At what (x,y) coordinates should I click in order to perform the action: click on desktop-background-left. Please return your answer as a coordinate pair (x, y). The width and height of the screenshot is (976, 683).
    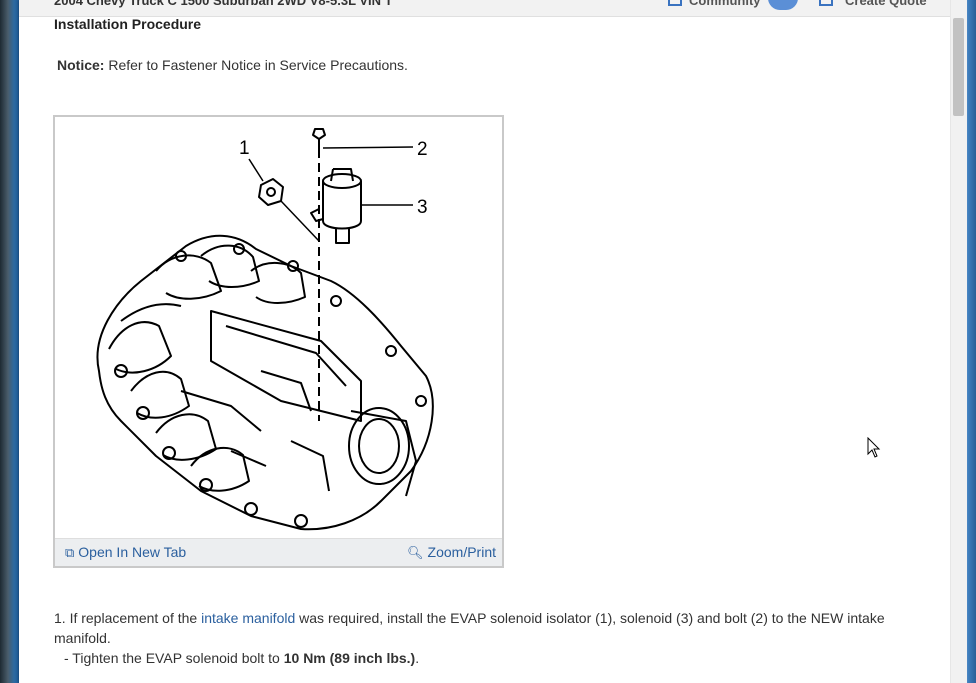
    Looking at the image, I should click on (10, 341).